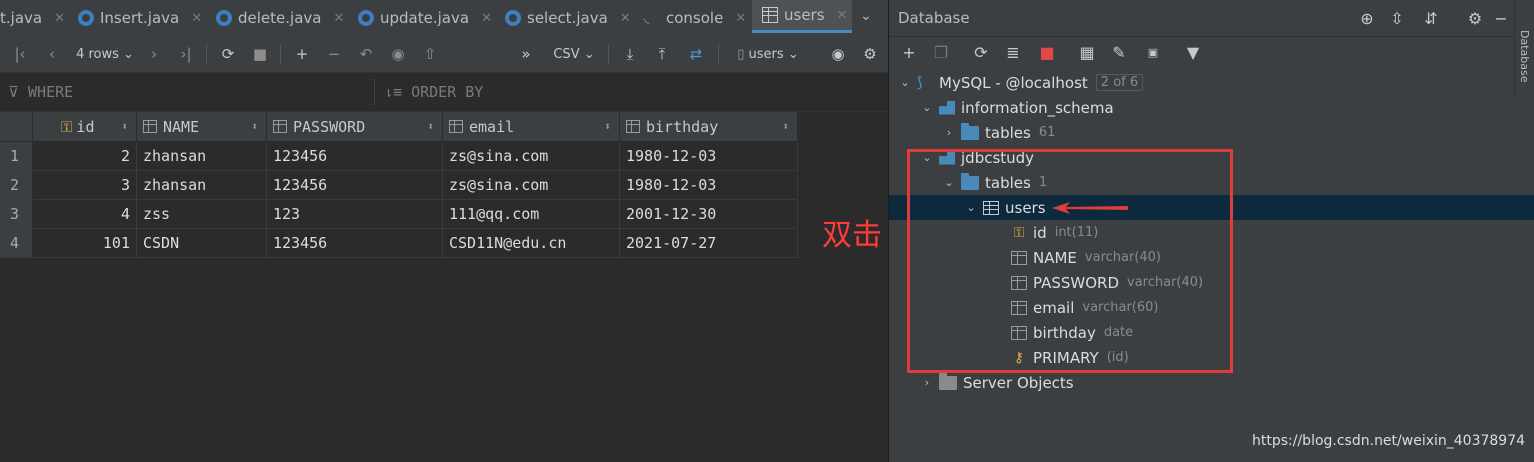 The image size is (1534, 462). I want to click on sql-console-icon: ▣, so click(1153, 52).